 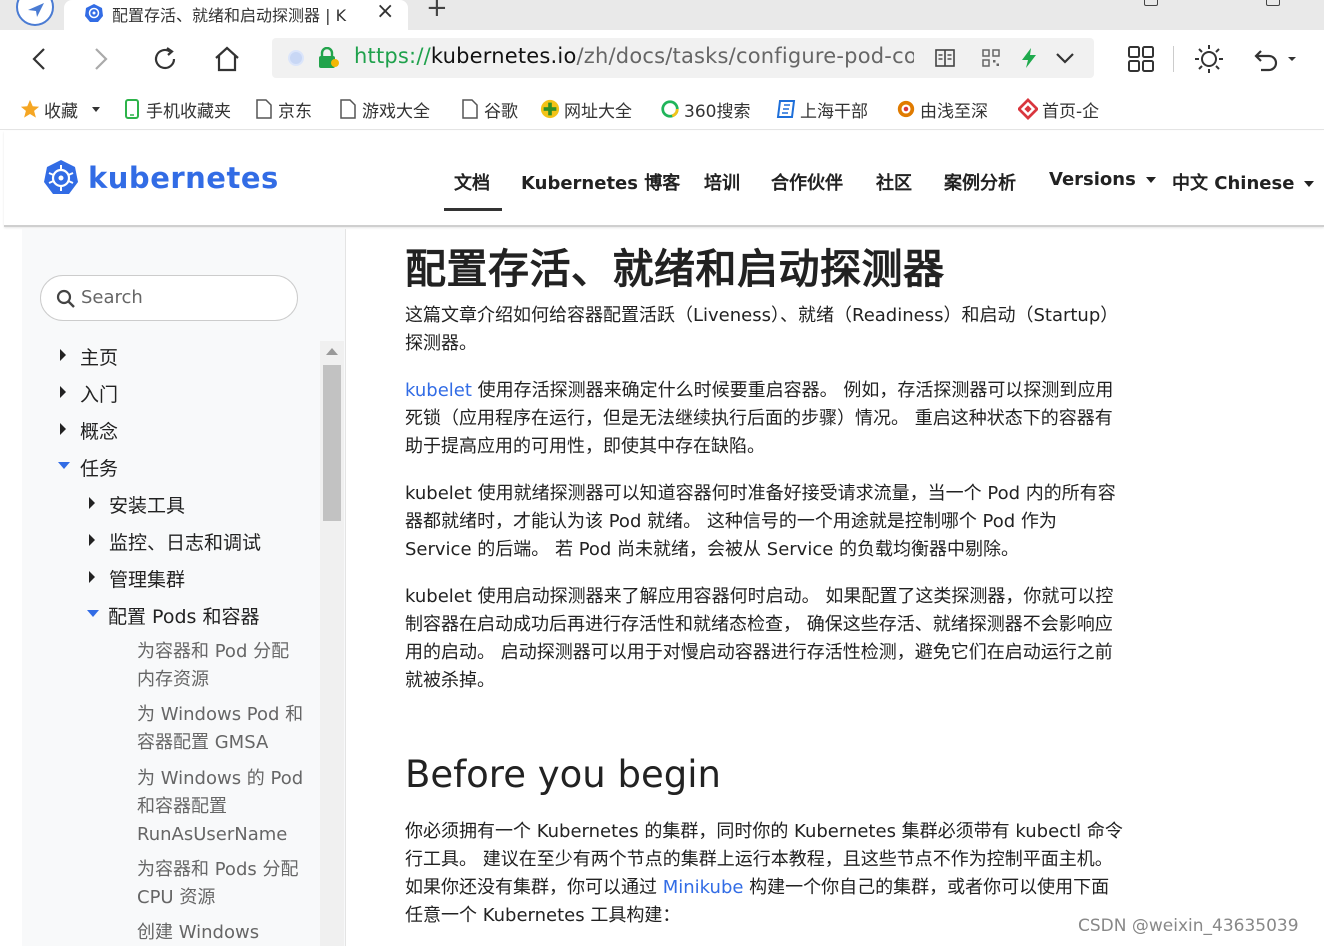 I want to click on reload-icon, so click(x=165, y=59).